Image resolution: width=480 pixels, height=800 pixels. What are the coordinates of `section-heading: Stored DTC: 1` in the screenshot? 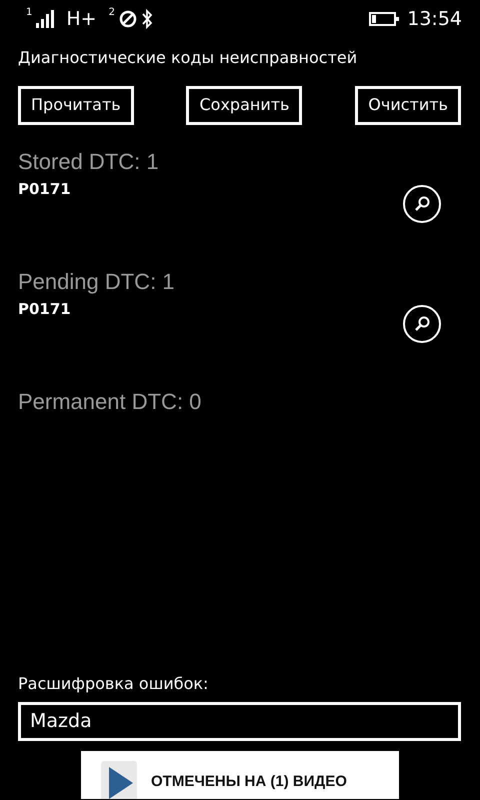 It's located at (89, 162).